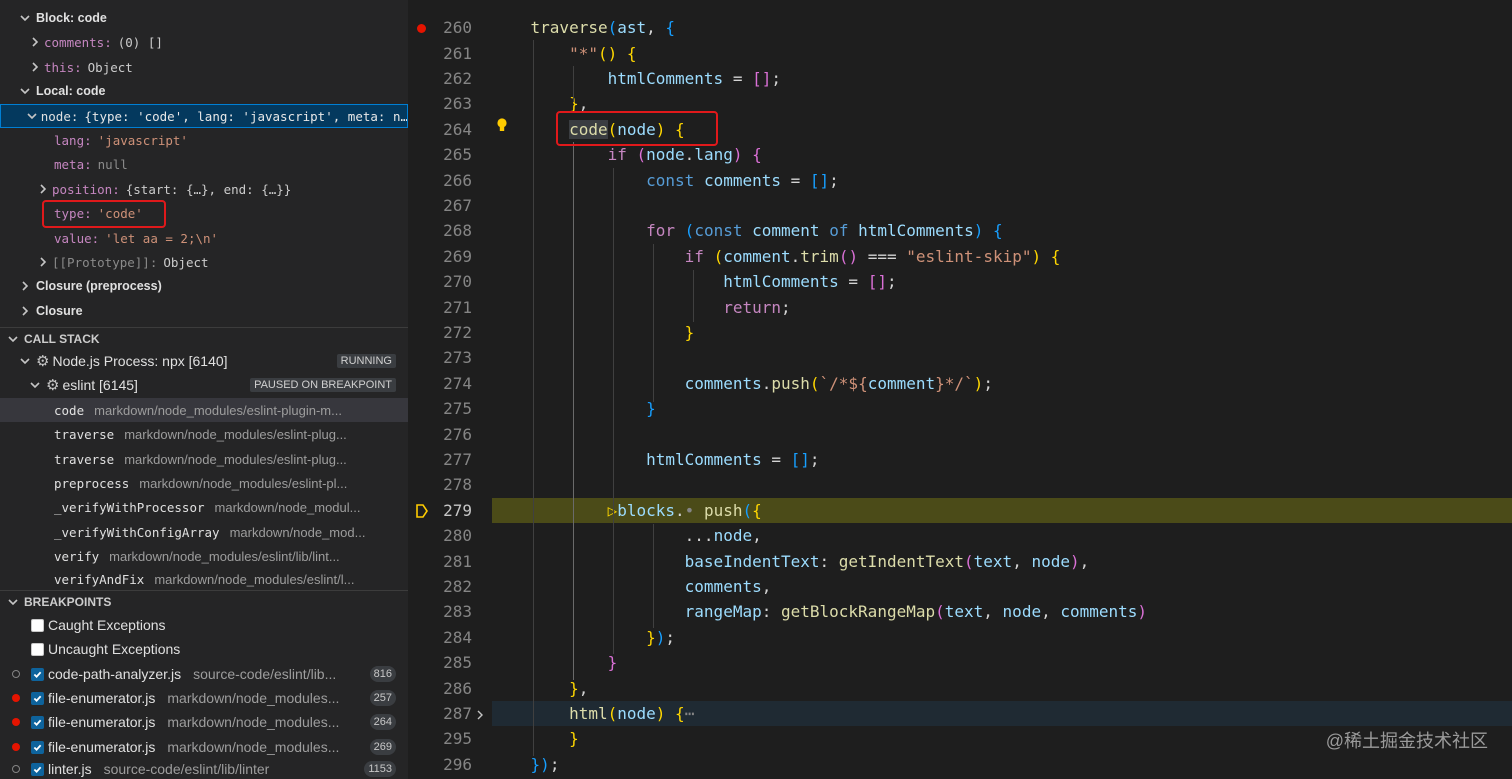 The width and height of the screenshot is (1512, 779). Describe the element at coordinates (1002, 713) in the screenshot. I see `code-line: html(node) {⋯` at that location.